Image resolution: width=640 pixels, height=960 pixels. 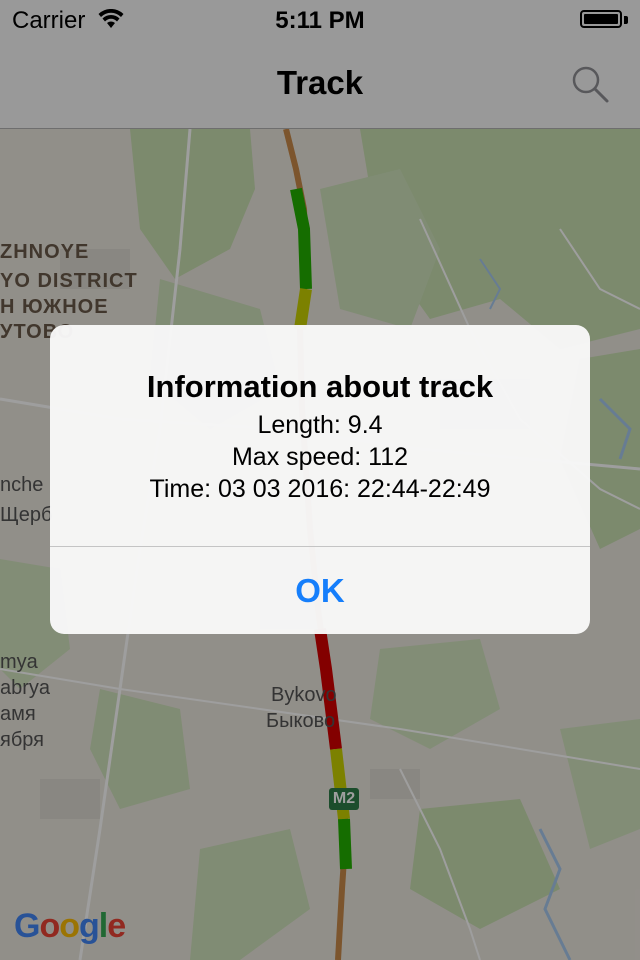 What do you see at coordinates (320, 590) in the screenshot?
I see `ok-button: OK` at bounding box center [320, 590].